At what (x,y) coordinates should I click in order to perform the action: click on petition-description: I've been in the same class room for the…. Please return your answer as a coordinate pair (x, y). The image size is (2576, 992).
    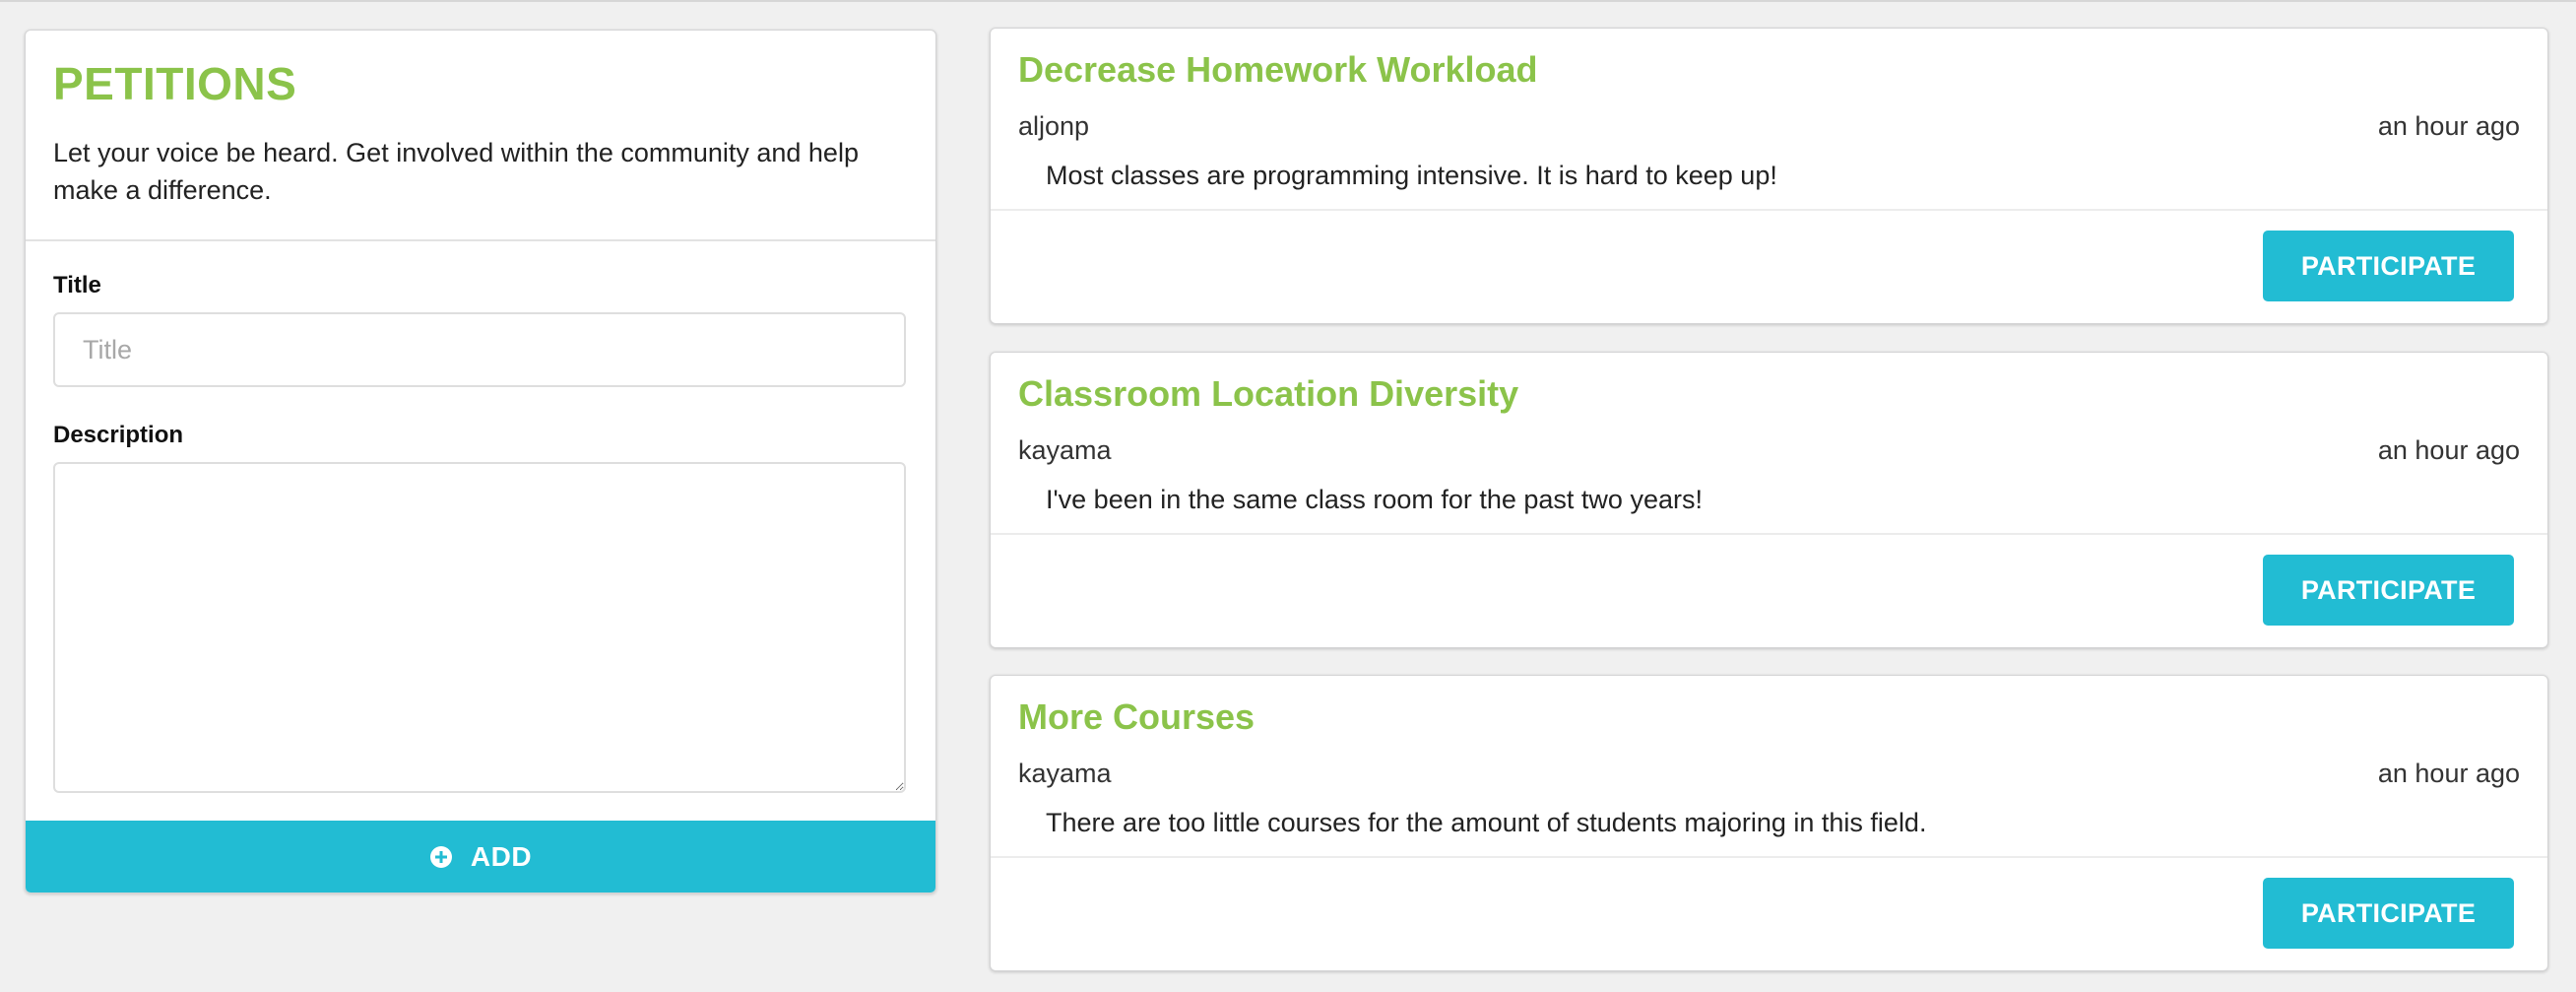
    Looking at the image, I should click on (1374, 499).